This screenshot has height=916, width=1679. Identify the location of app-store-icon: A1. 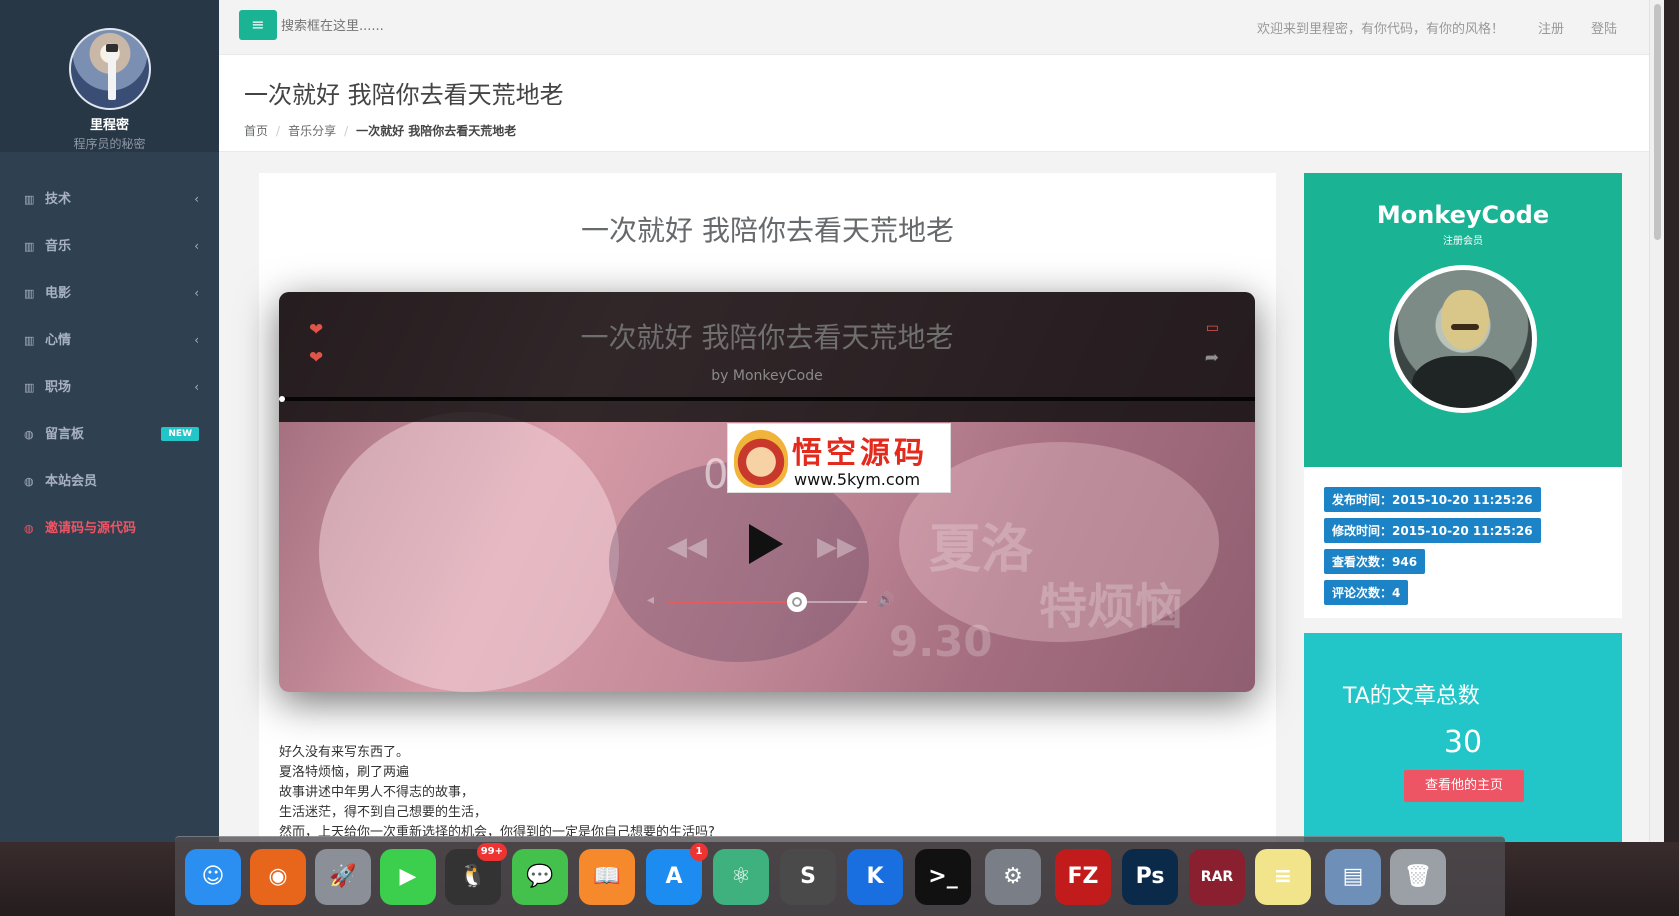
(677, 874).